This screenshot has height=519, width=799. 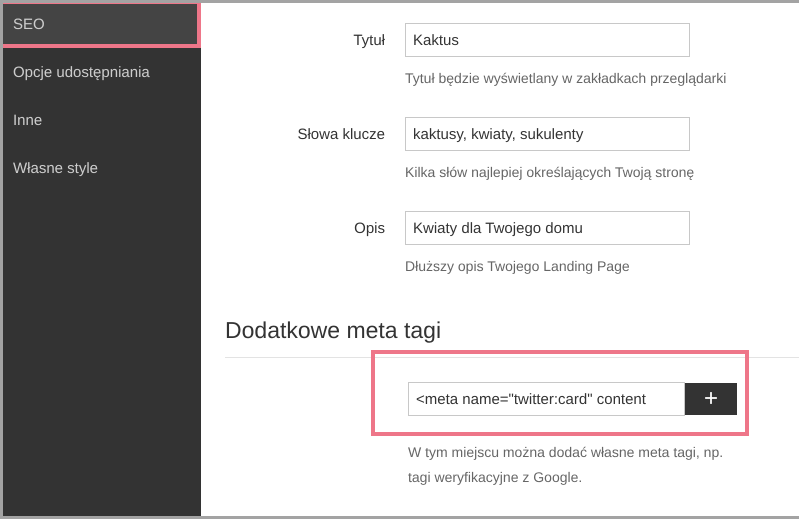 What do you see at coordinates (547, 134) in the screenshot?
I see `input-field: kaktusy, kwiaty, sukulenty` at bounding box center [547, 134].